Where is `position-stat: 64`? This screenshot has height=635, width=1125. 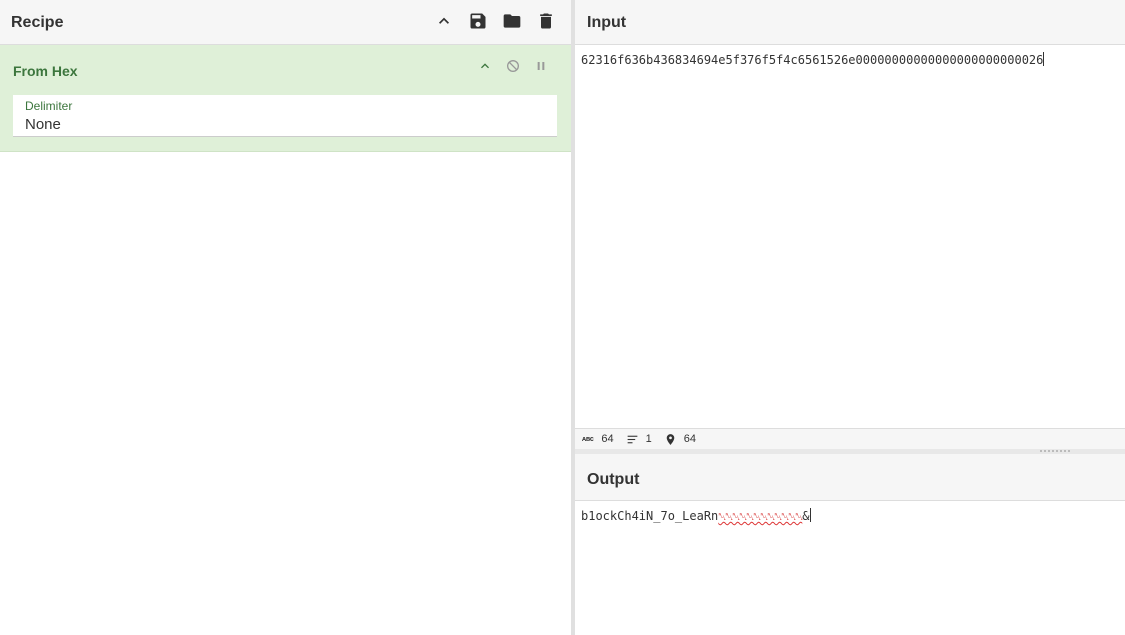
position-stat: 64 is located at coordinates (680, 439).